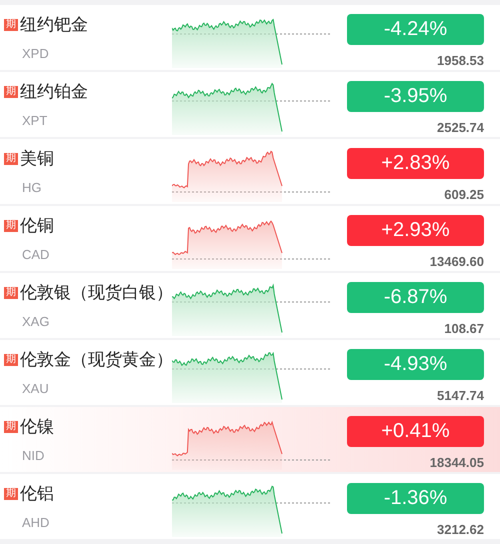 Image resolution: width=500 pixels, height=544 pixels. What do you see at coordinates (54, 25) in the screenshot?
I see `instrument-name: 纽约钯金` at bounding box center [54, 25].